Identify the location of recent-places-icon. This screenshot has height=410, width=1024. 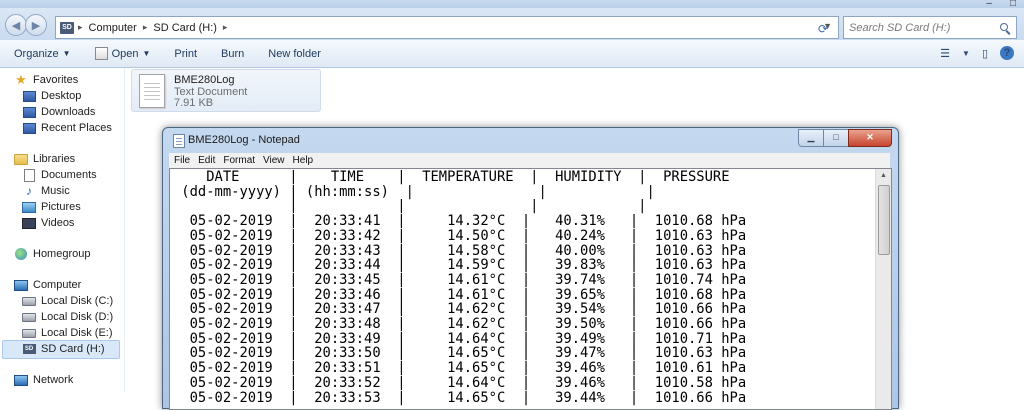
(29, 128).